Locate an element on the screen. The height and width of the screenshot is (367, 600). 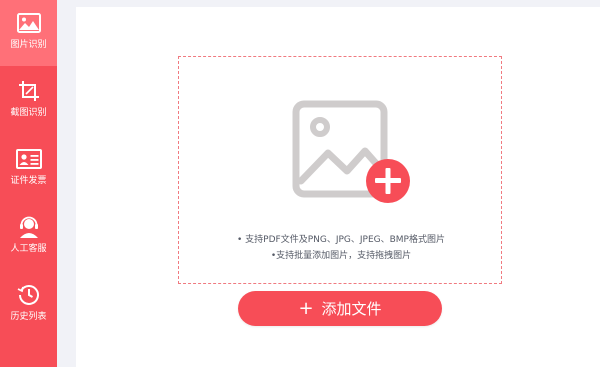
sidebar-item-id-invoice: 证件发票 is located at coordinates (28, 169).